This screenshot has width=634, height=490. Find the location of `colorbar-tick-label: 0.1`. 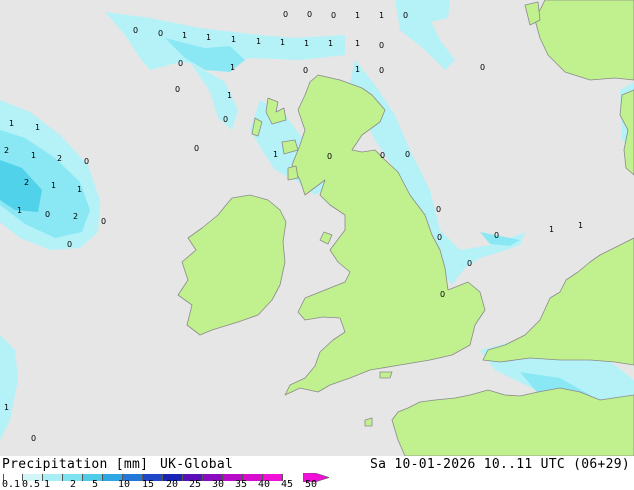

colorbar-tick-label: 0.1 is located at coordinates (11, 484).